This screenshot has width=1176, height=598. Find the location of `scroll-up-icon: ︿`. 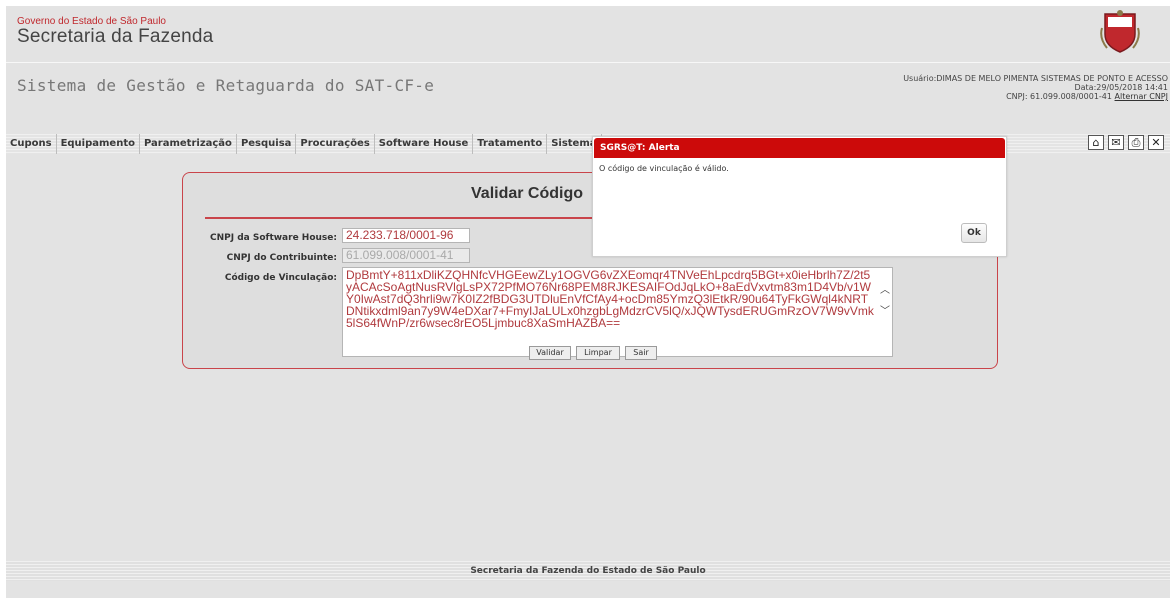

scroll-up-icon: ︿ is located at coordinates (885, 288).